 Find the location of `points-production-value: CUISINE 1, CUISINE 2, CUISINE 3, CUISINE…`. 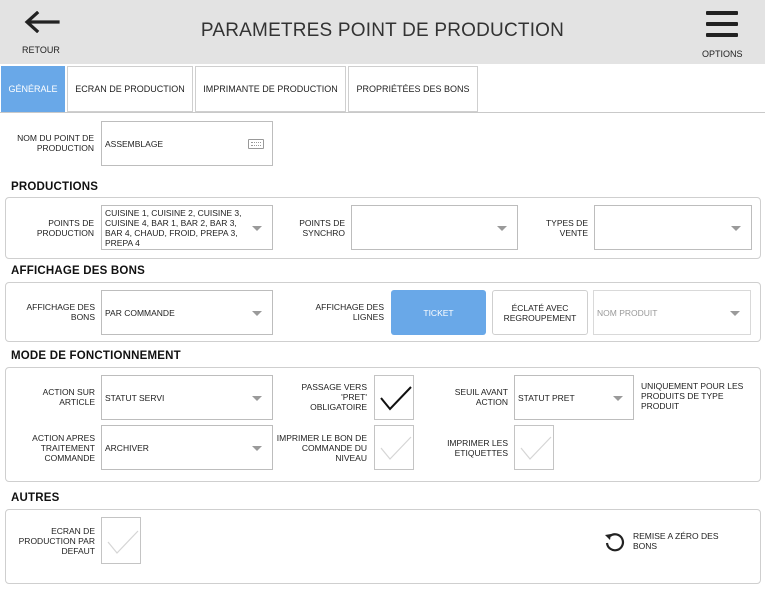

points-production-value: CUISINE 1, CUISINE 2, CUISINE 3, CUISINE… is located at coordinates (173, 227).